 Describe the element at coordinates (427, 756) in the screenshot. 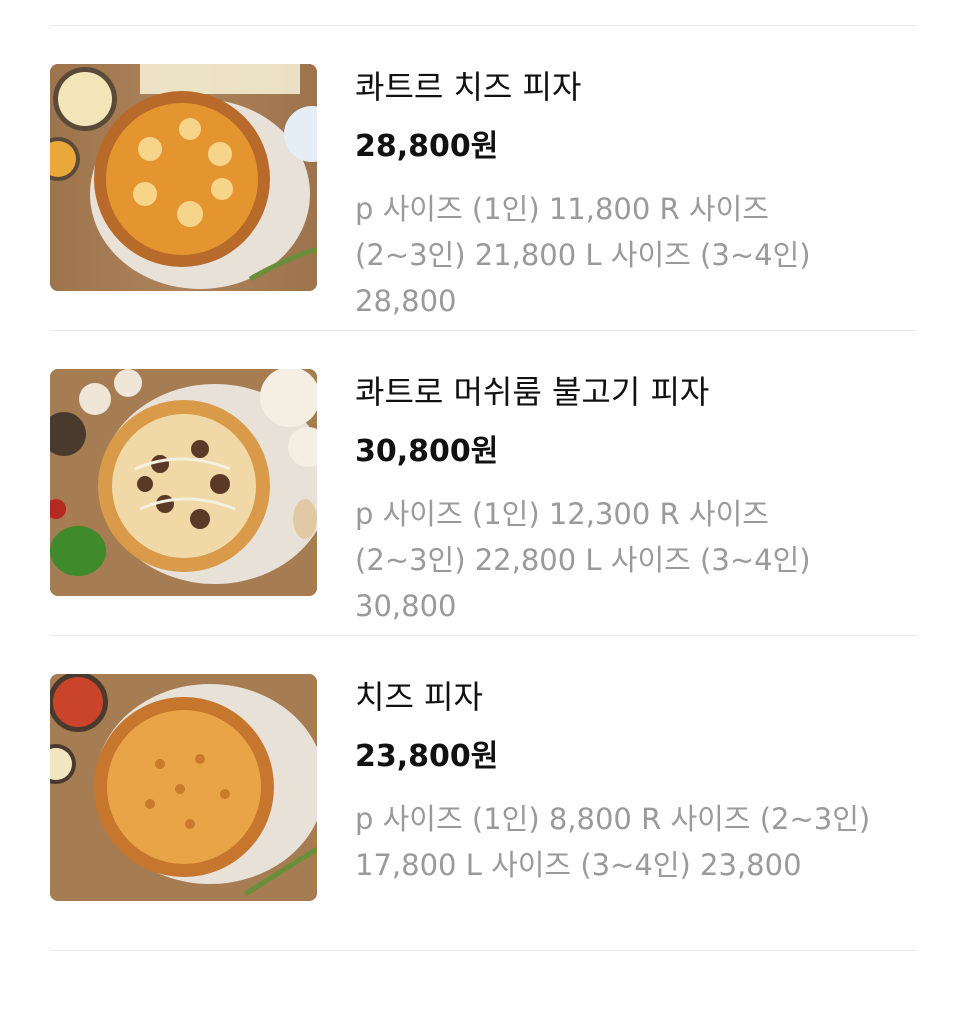

I see `menu-item-price: 23,800원` at that location.